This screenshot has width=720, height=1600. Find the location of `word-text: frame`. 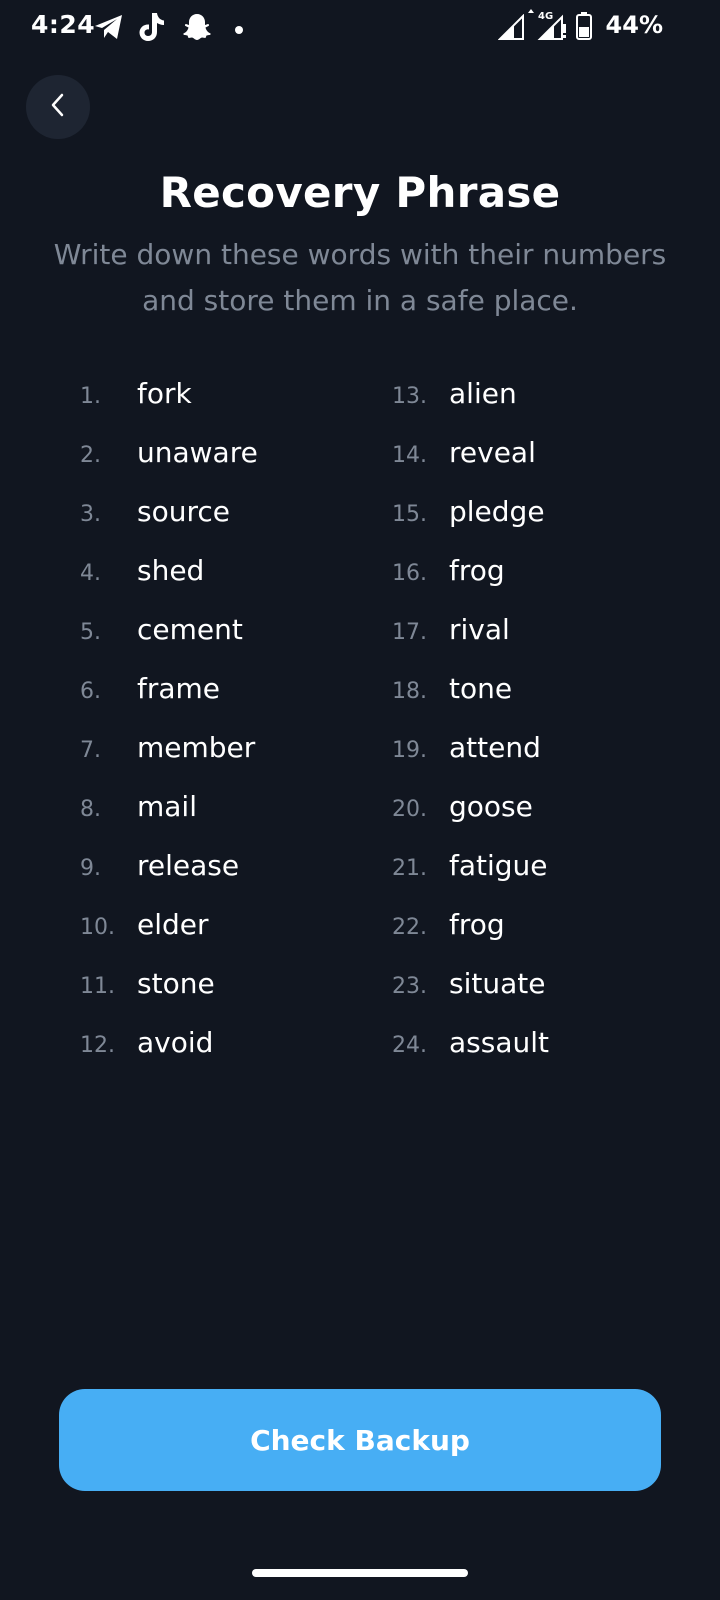

word-text: frame is located at coordinates (179, 688).